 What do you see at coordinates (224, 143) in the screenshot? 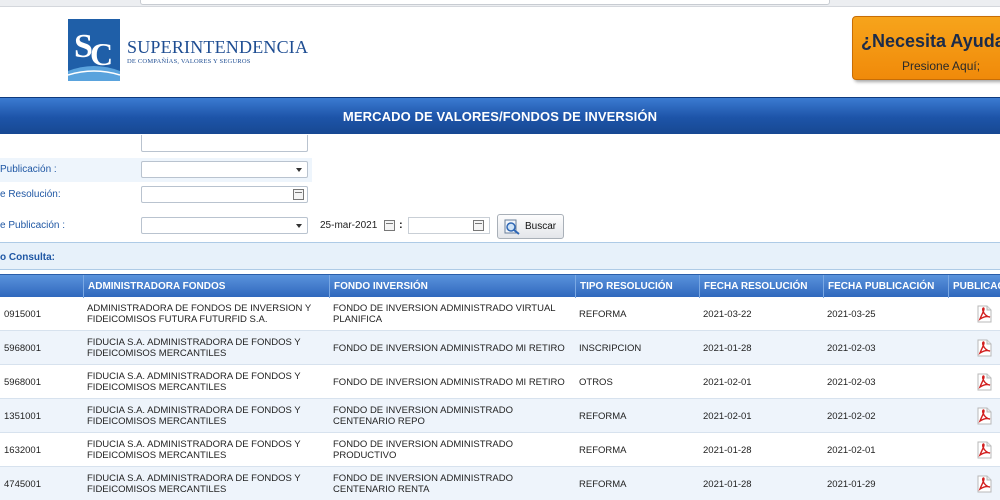
I see `top-filter-input` at bounding box center [224, 143].